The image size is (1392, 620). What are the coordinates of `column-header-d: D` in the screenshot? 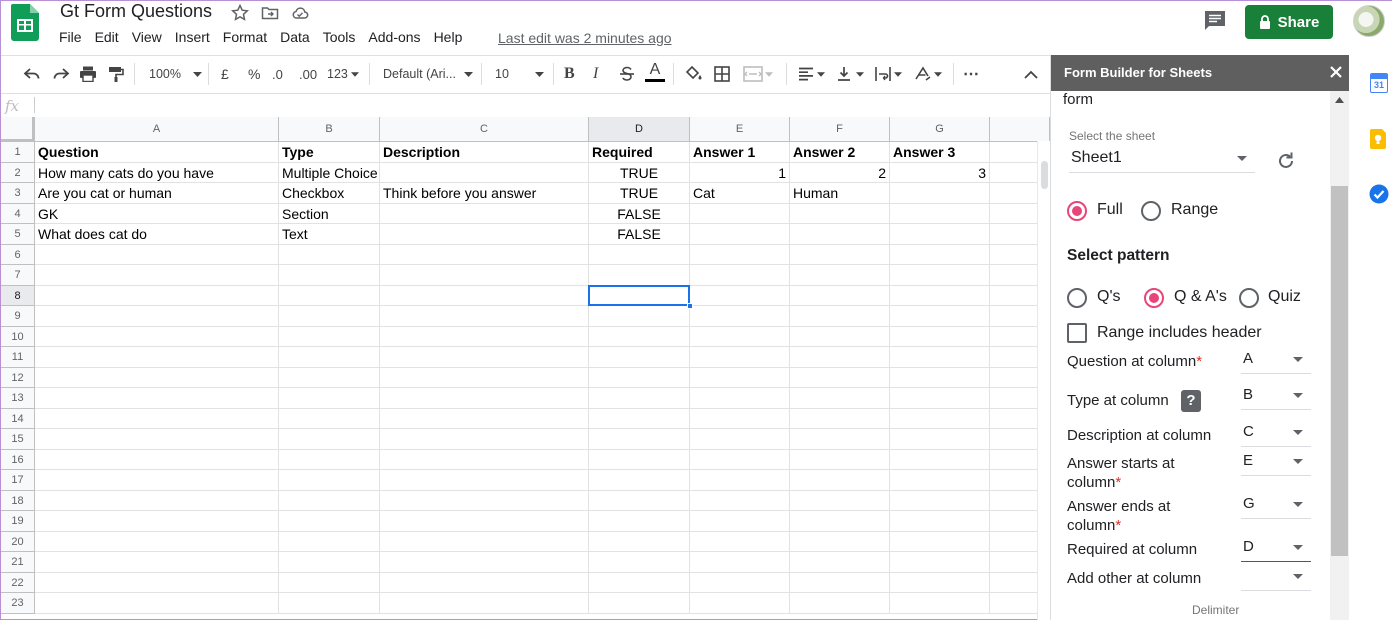 It's located at (639, 129).